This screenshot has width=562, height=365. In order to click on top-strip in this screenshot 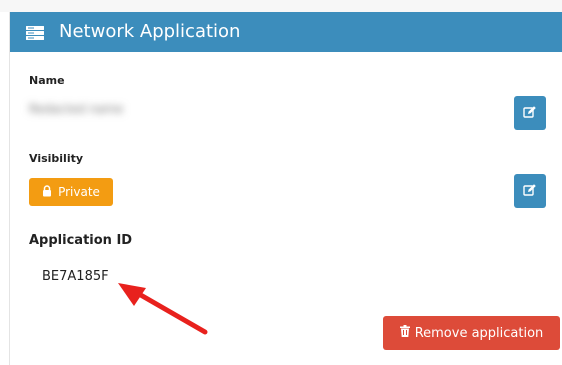, I will do `click(281, 6)`.